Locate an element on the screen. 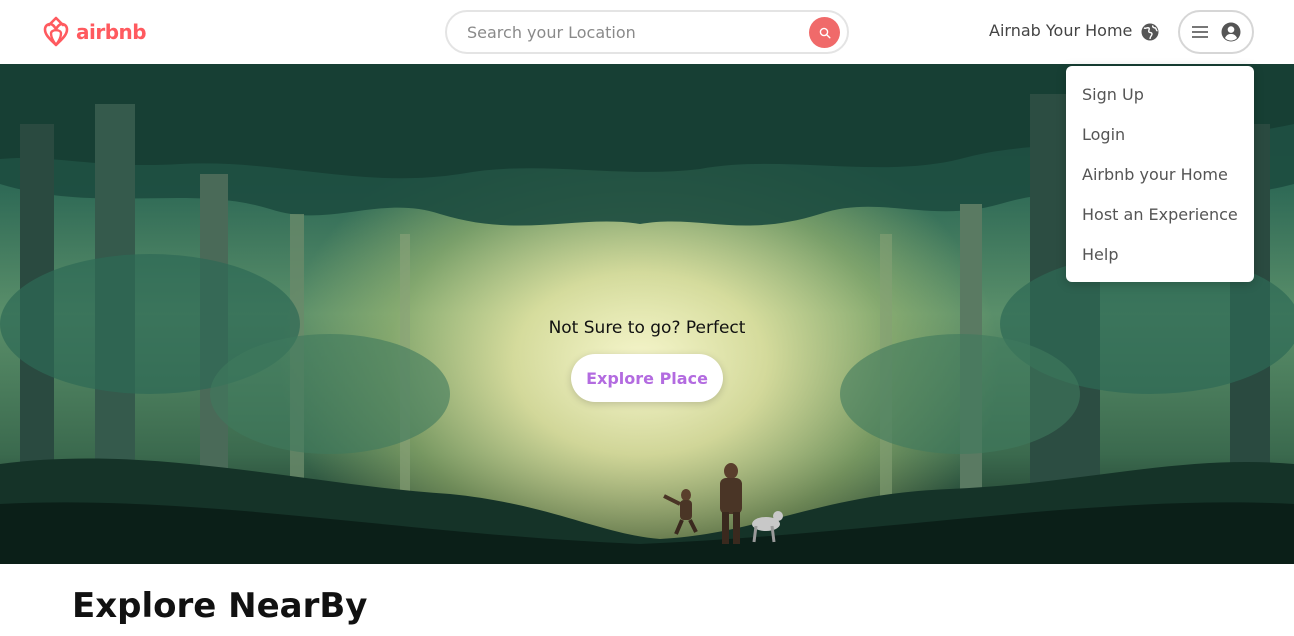 This screenshot has height=636, width=1294. menu-item-help: Help is located at coordinates (1160, 254).